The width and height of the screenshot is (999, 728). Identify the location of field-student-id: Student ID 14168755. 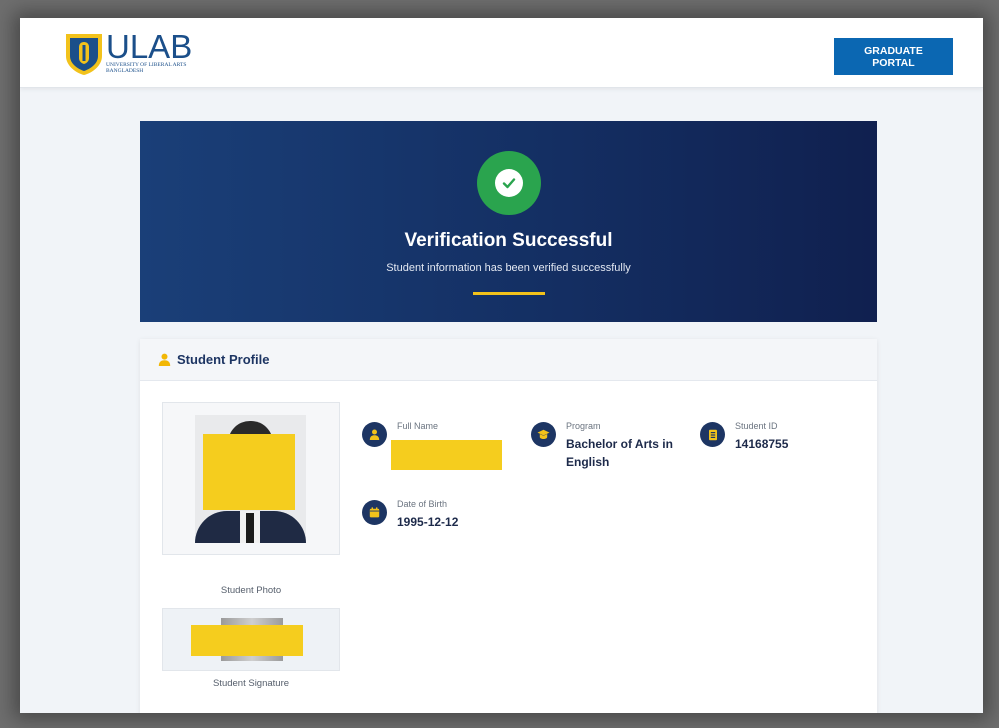
(775, 441).